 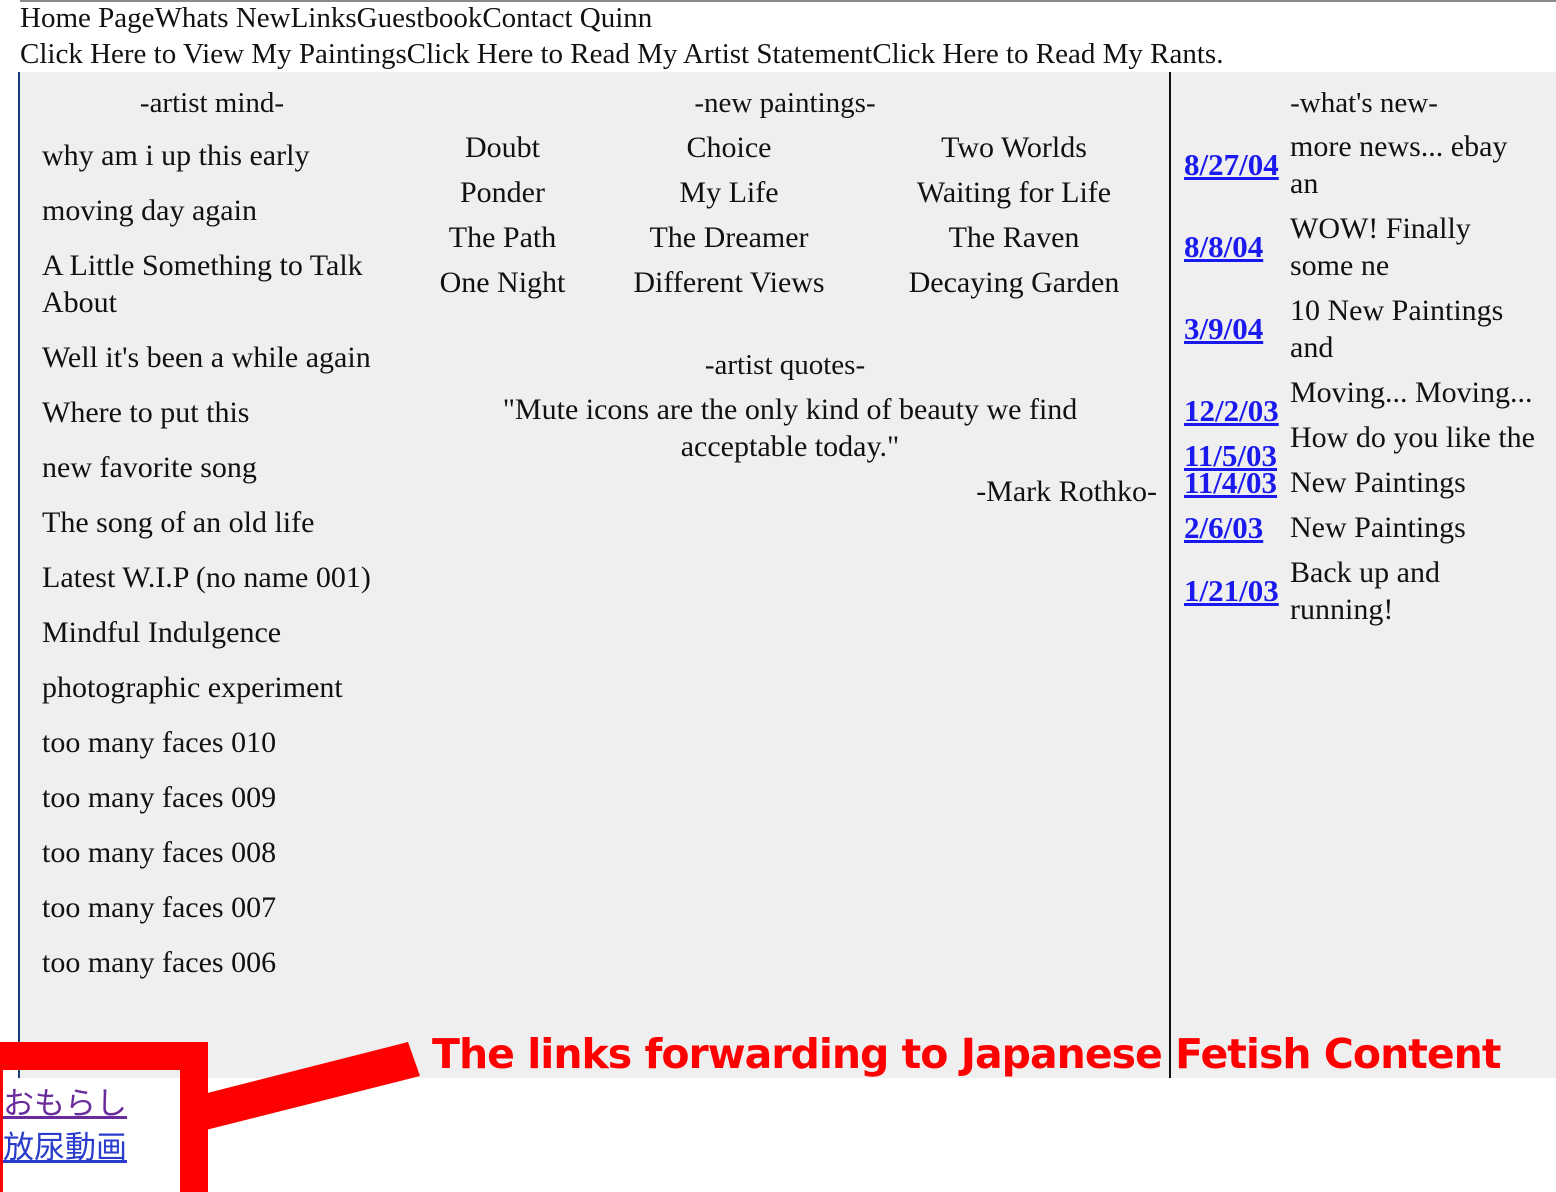 I want to click on left-border, so click(x=19, y=575).